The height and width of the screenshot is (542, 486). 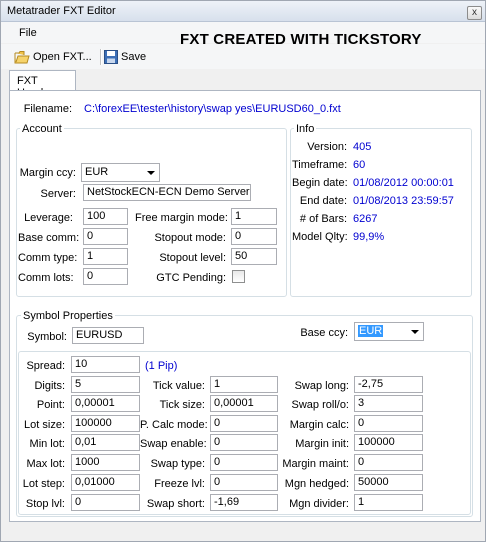 I want to click on freeze-lvl-field: 0, so click(x=244, y=482).